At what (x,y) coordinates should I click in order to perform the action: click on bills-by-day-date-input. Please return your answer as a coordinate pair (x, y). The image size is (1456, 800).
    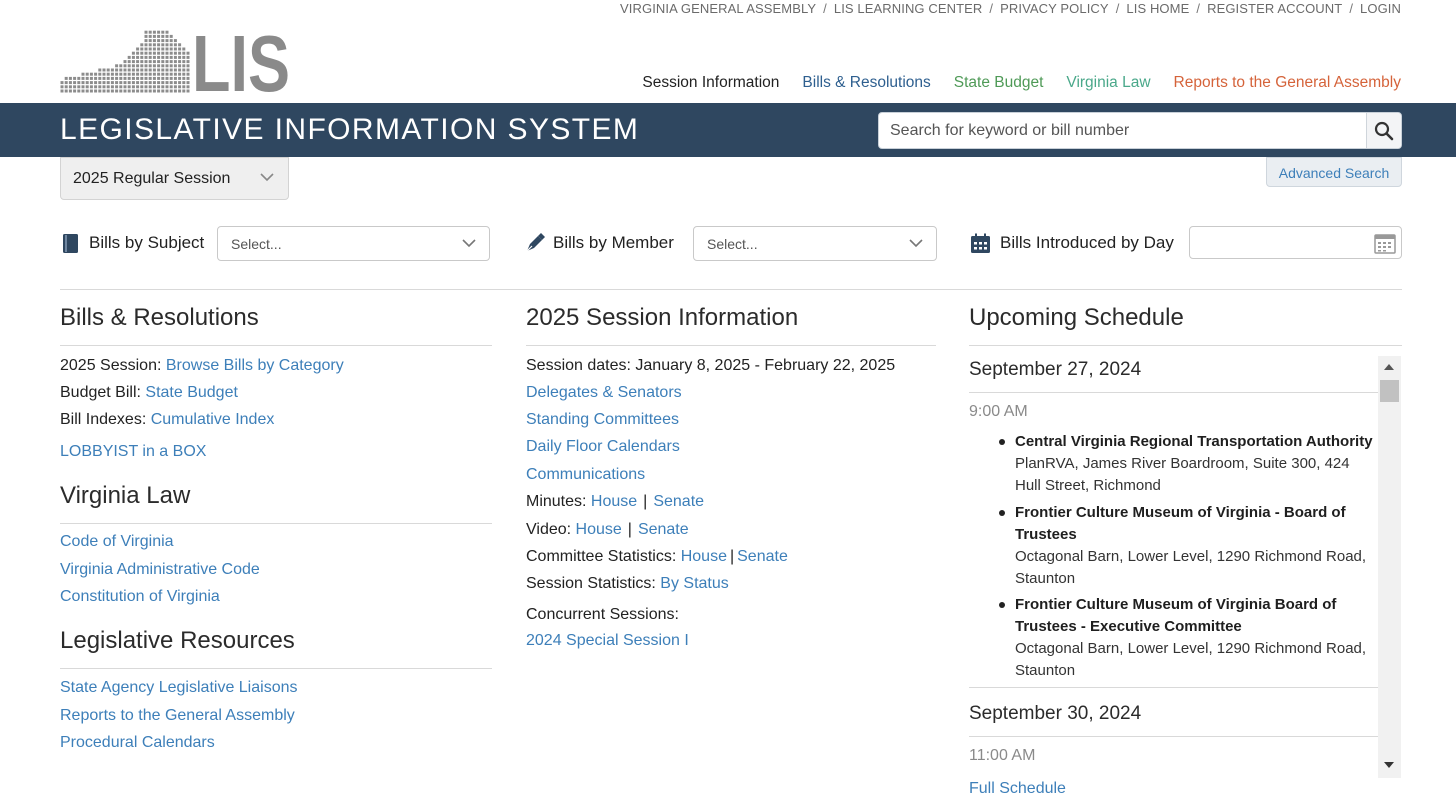
    Looking at the image, I should click on (1295, 242).